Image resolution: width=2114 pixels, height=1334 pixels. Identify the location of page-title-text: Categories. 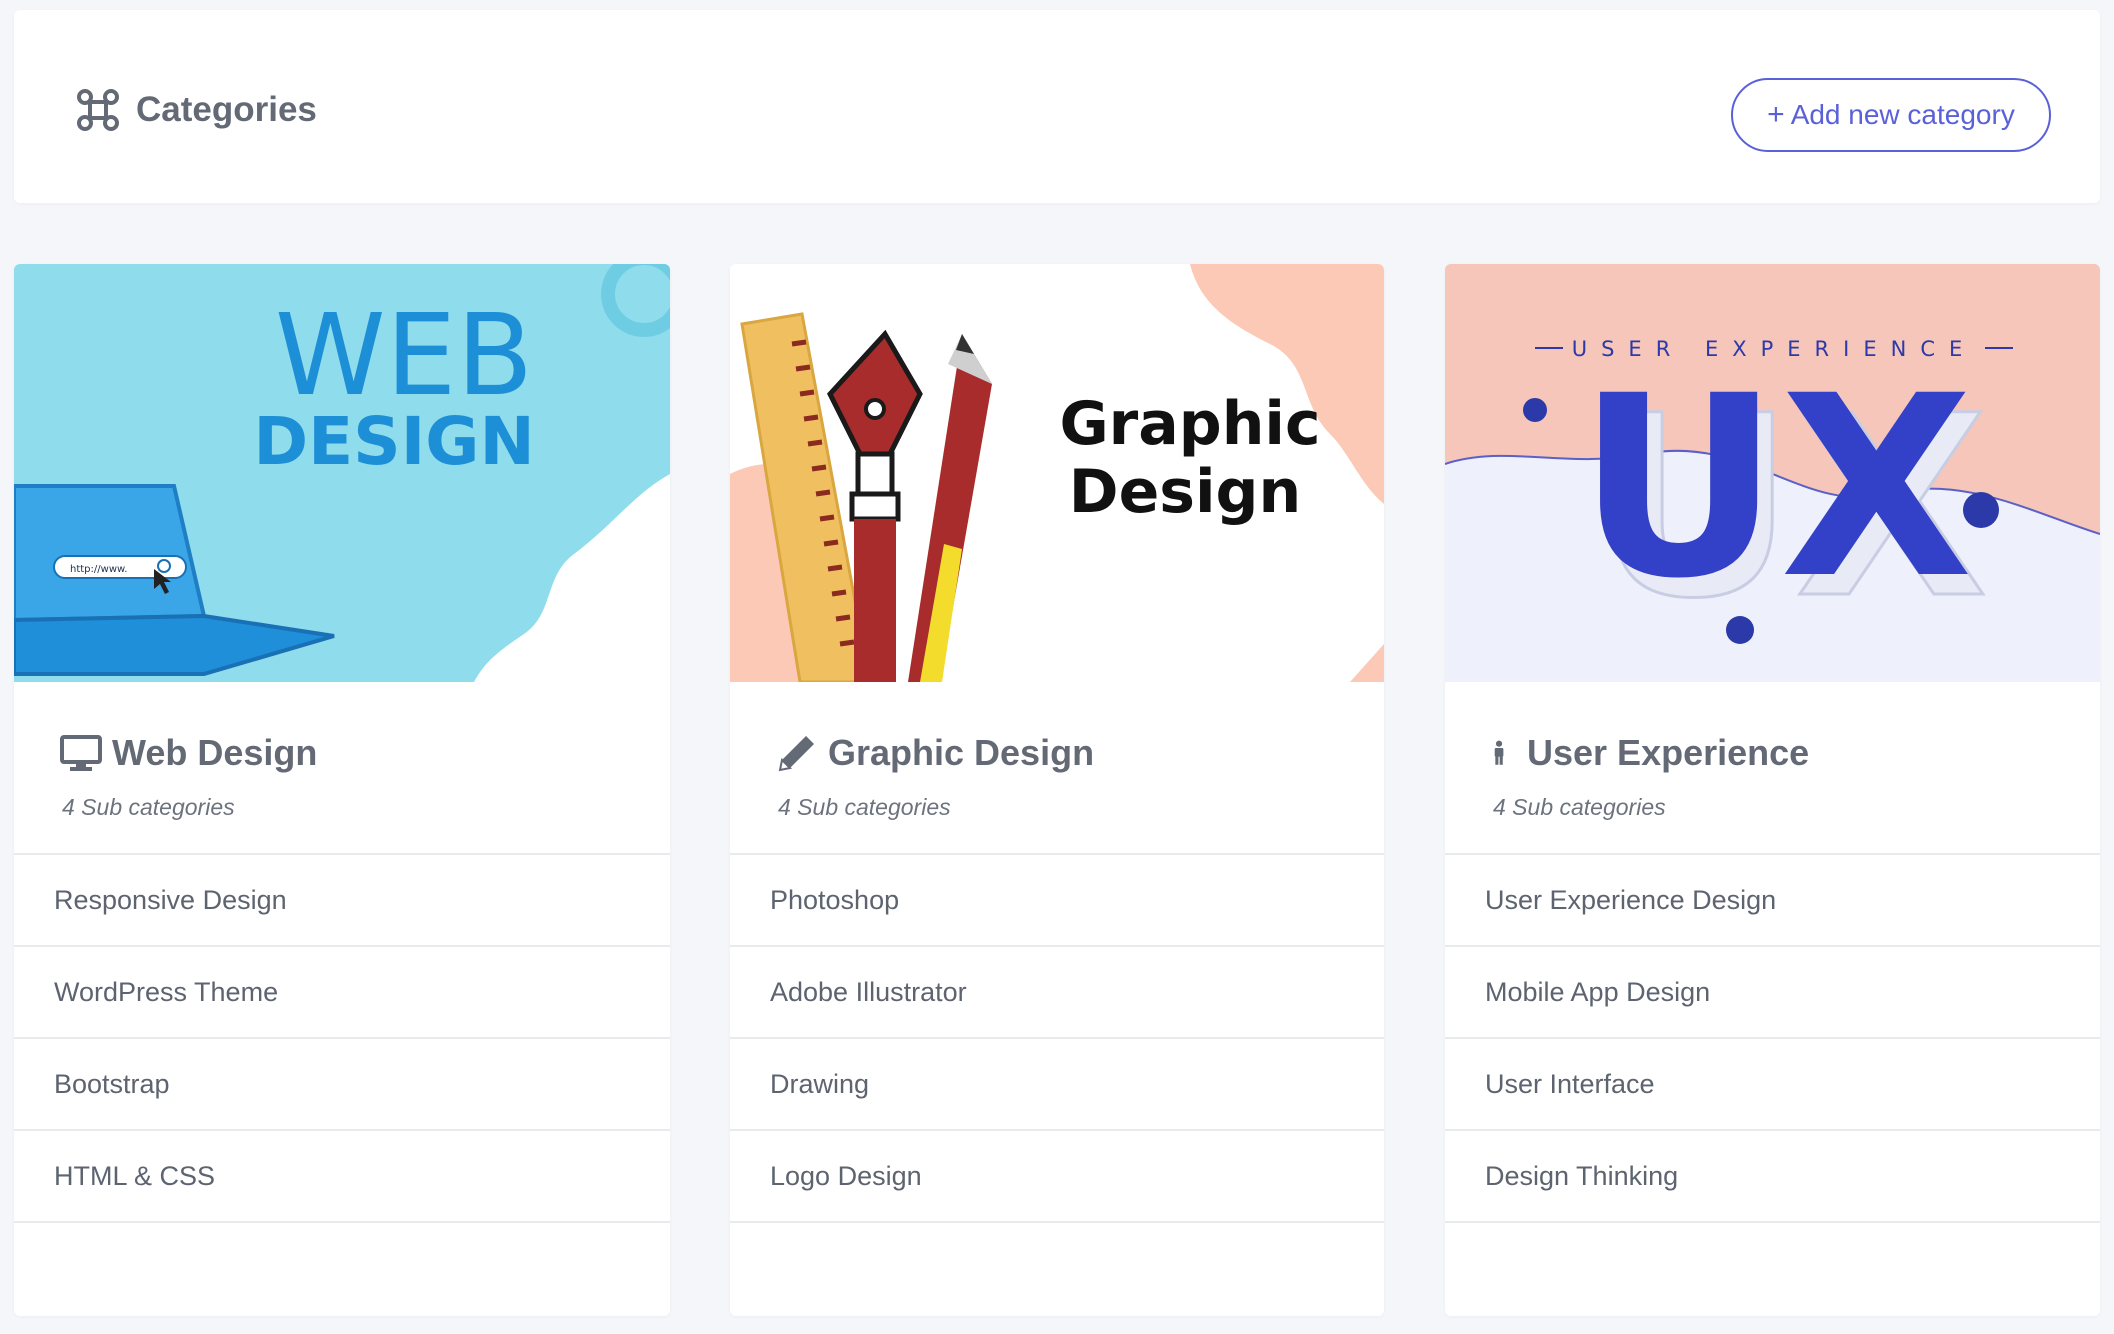
(226, 109).